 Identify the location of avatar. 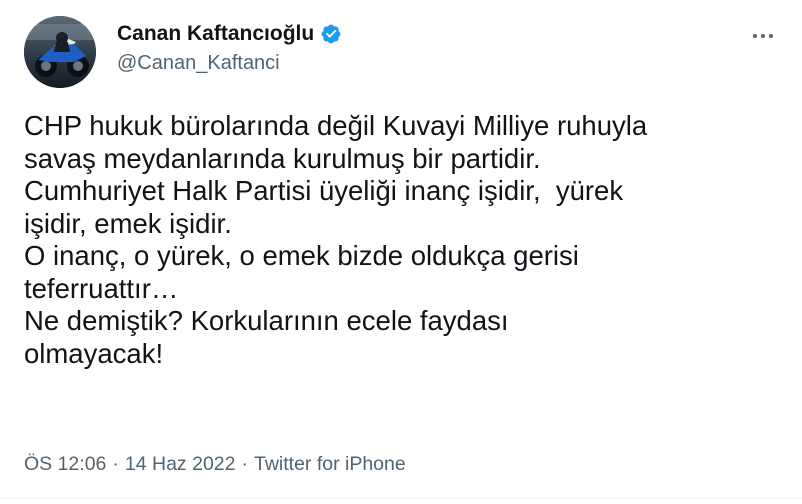
(60, 52).